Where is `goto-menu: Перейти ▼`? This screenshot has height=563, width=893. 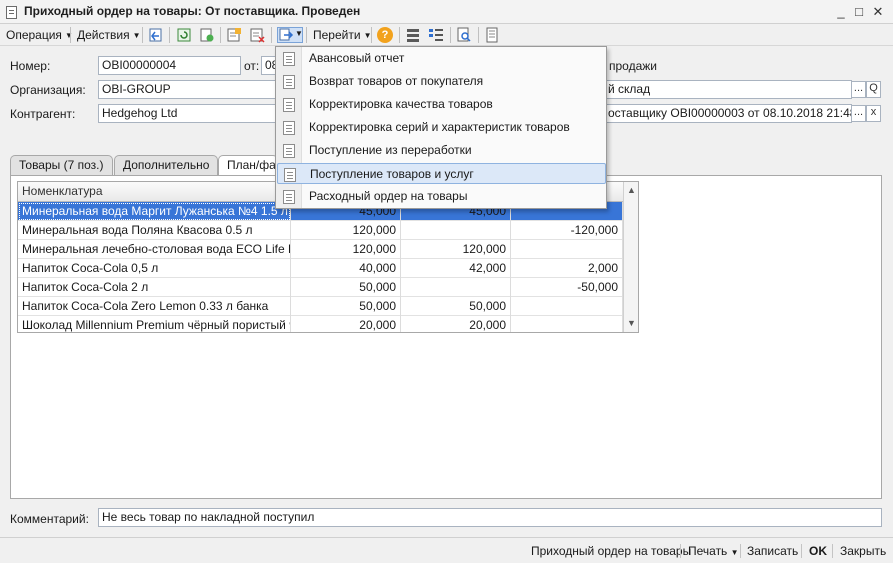 goto-menu: Перейти ▼ is located at coordinates (342, 35).